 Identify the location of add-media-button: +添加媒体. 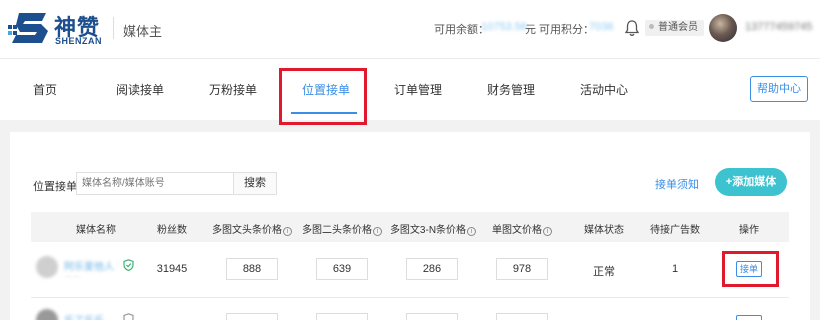
(751, 182).